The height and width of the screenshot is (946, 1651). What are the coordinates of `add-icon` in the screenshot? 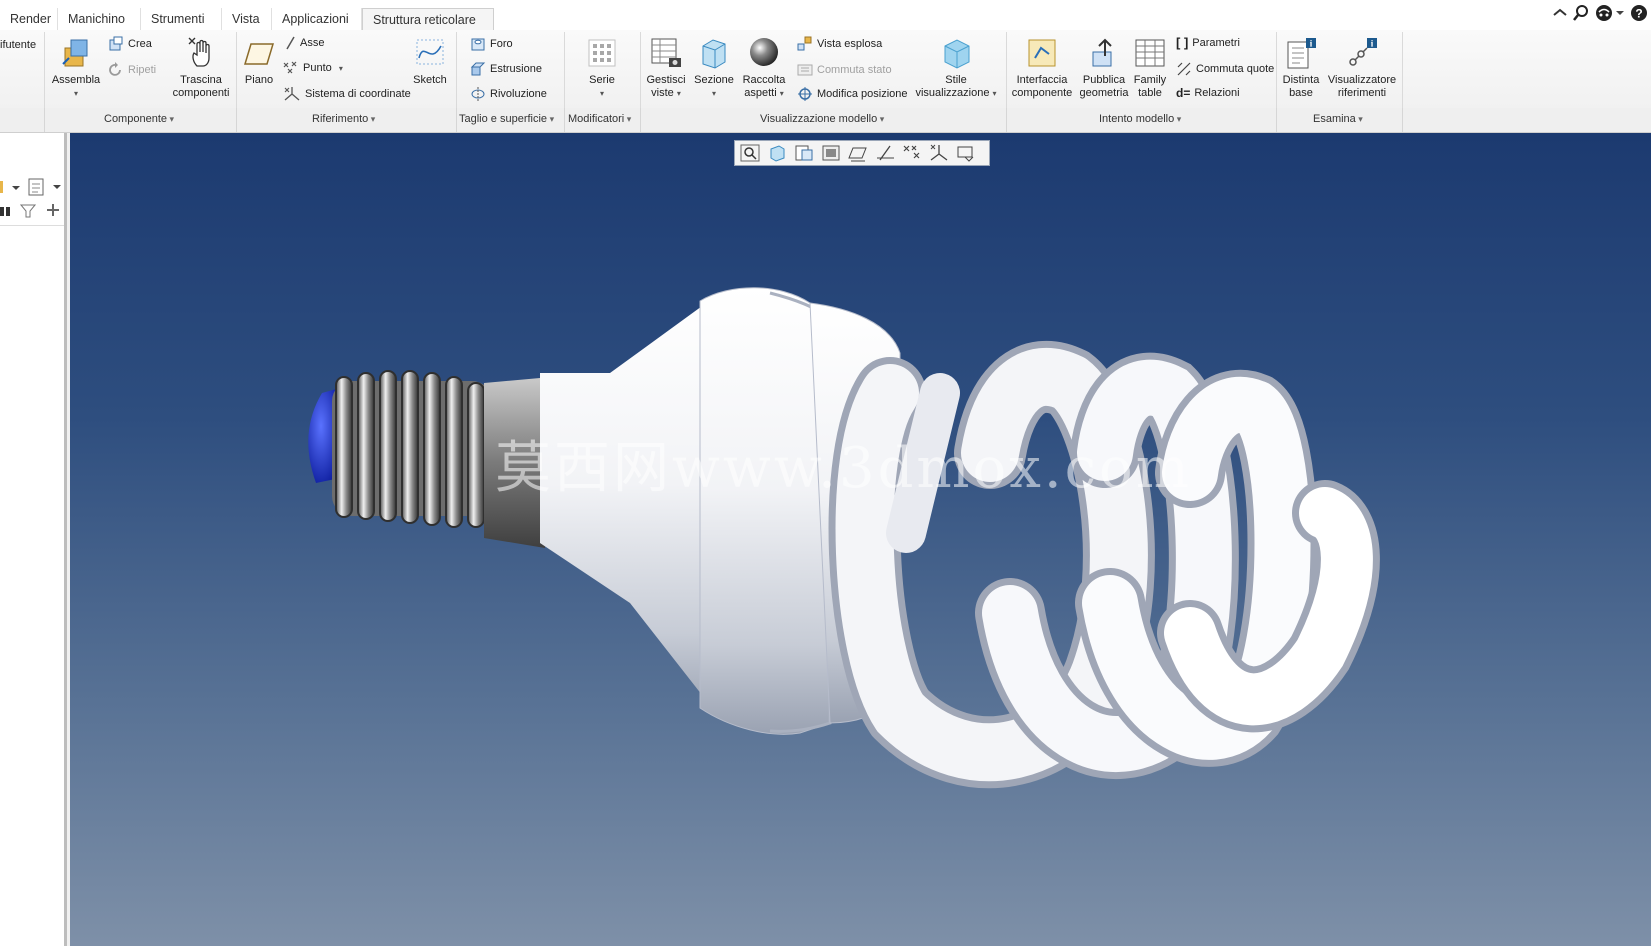 It's located at (53, 210).